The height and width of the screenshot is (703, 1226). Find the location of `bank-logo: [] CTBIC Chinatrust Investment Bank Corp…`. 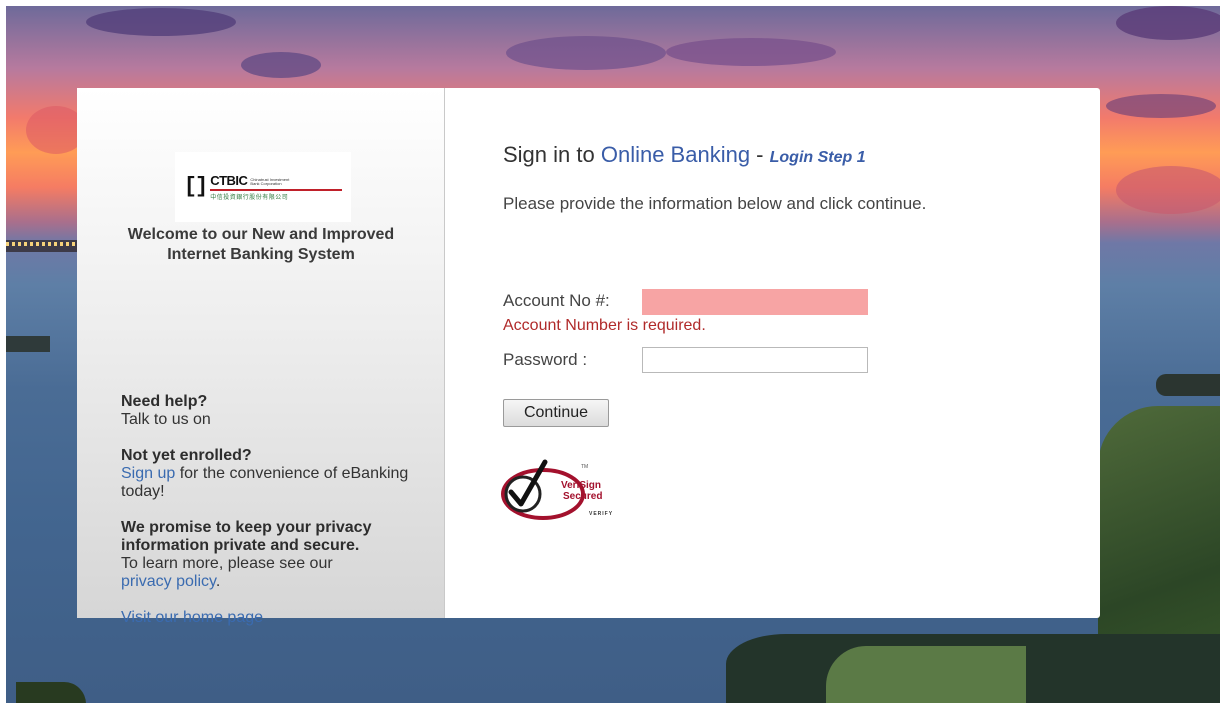

bank-logo: [] CTBIC Chinatrust Investment Bank Corp… is located at coordinates (263, 187).